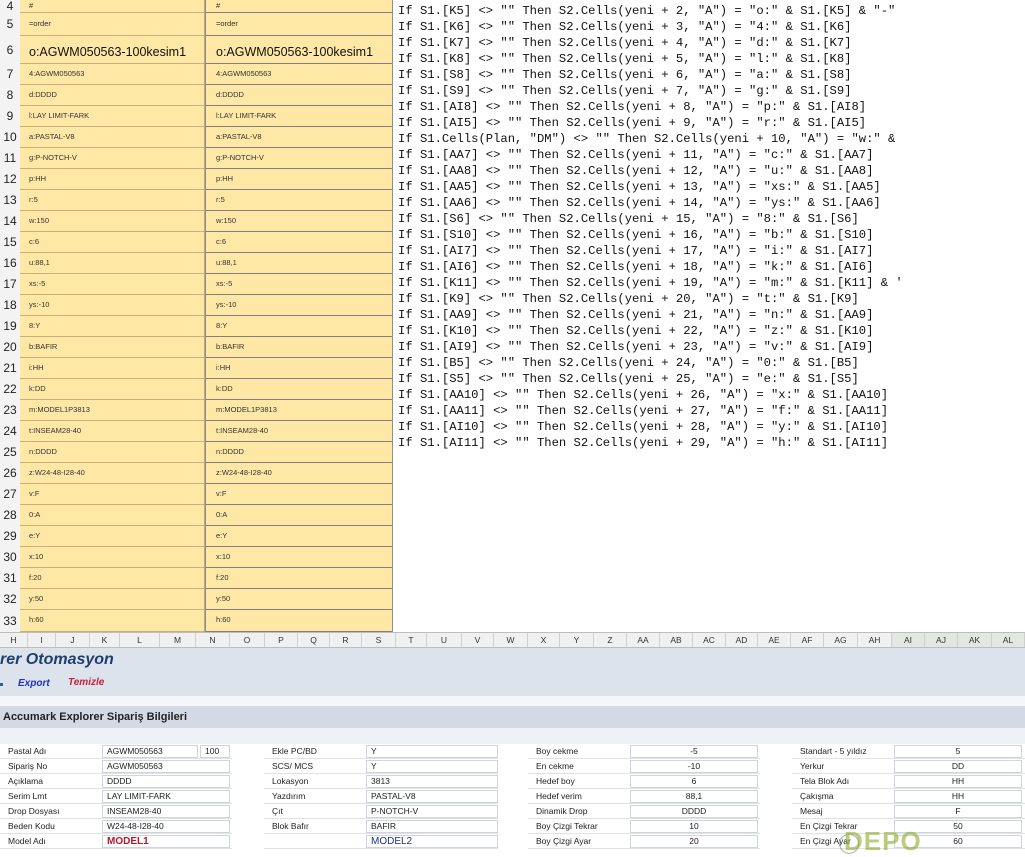 The height and width of the screenshot is (857, 1025). What do you see at coordinates (166, 796) in the screenshot?
I see `field-value: LAY LIMIT-FARK` at bounding box center [166, 796].